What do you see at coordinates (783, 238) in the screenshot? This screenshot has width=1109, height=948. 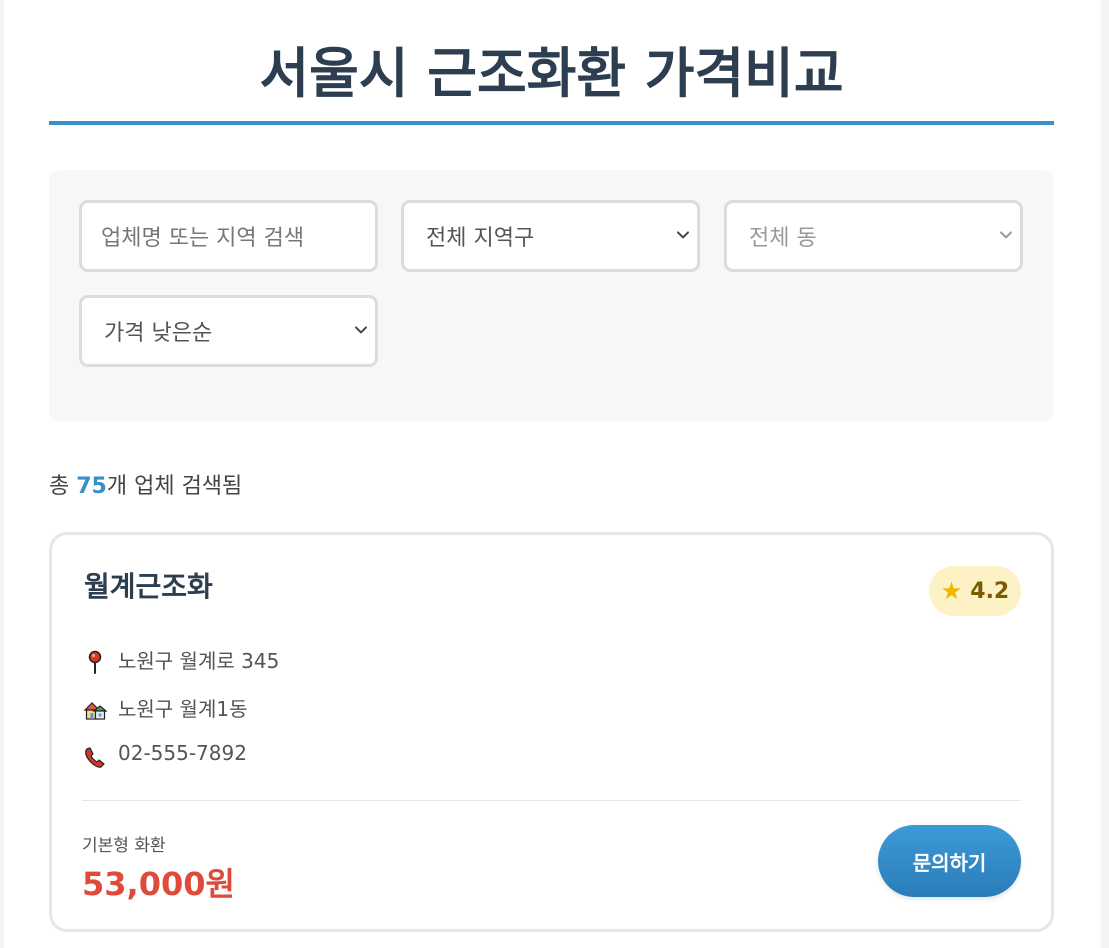 I see `dong-select-value: 전체 동` at bounding box center [783, 238].